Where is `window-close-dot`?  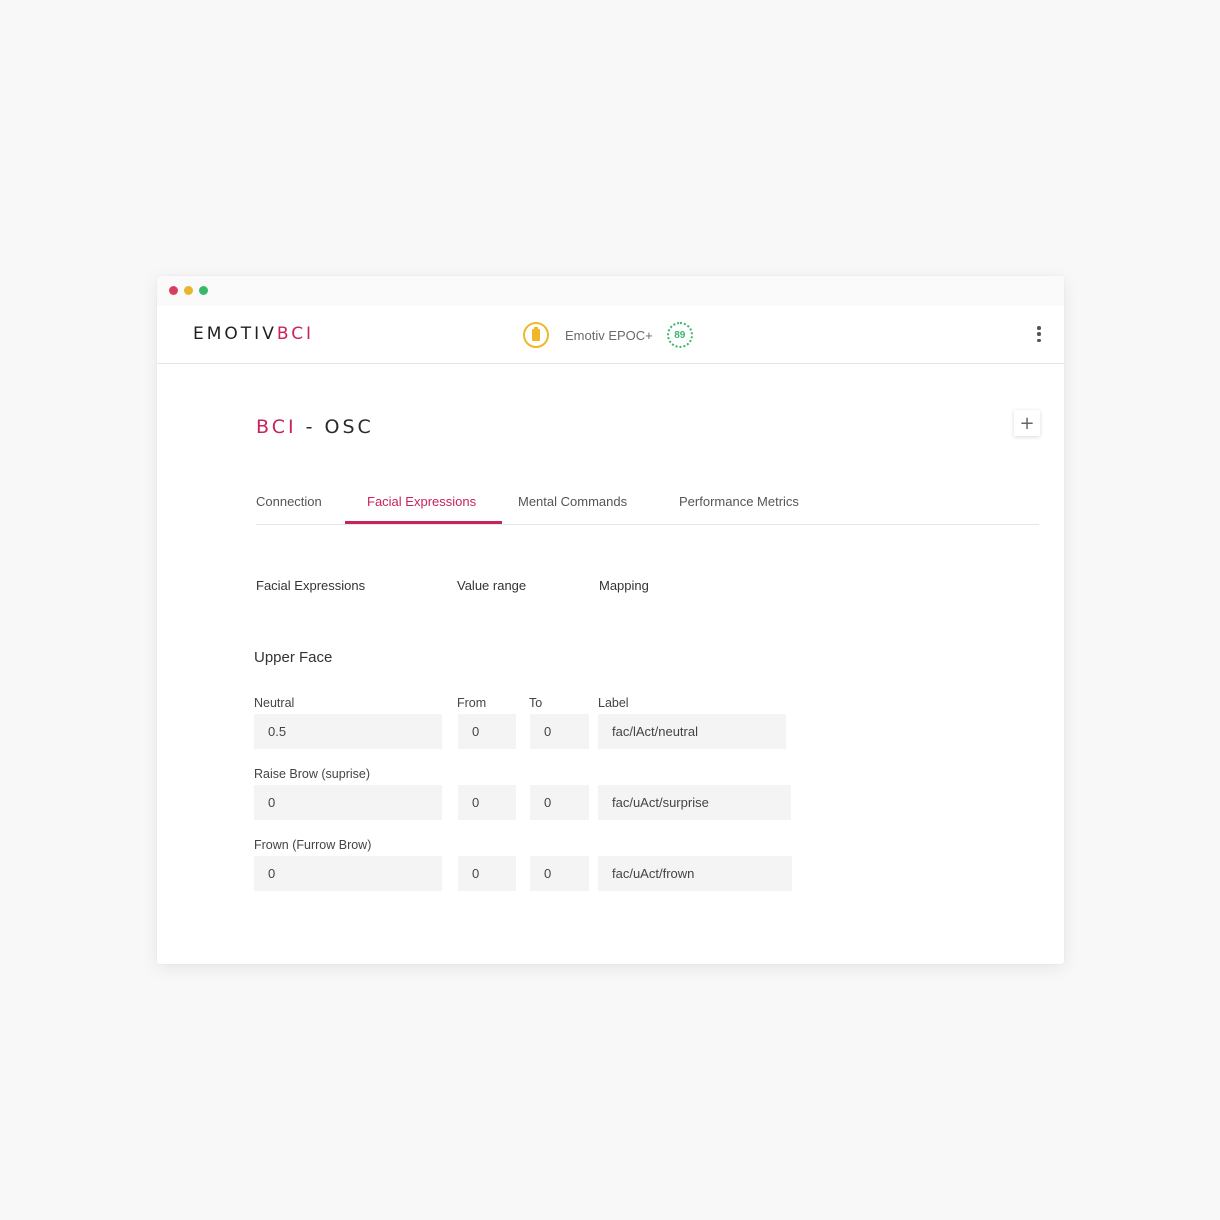 window-close-dot is located at coordinates (173, 290).